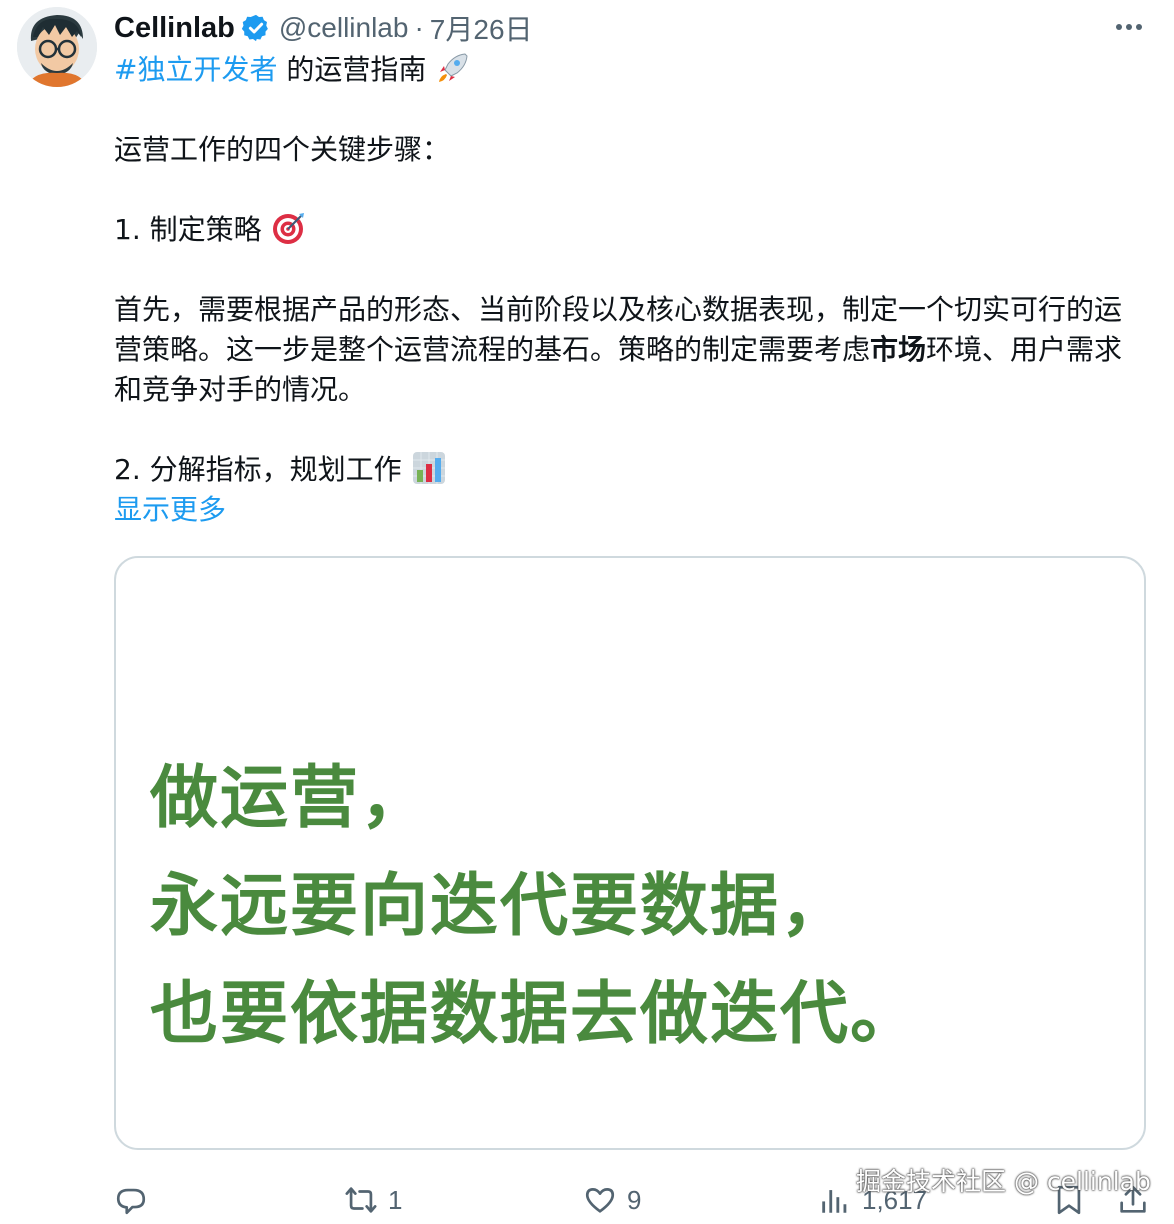 This screenshot has width=1174, height=1224. What do you see at coordinates (634, 1199) in the screenshot?
I see `like-count: 9` at bounding box center [634, 1199].